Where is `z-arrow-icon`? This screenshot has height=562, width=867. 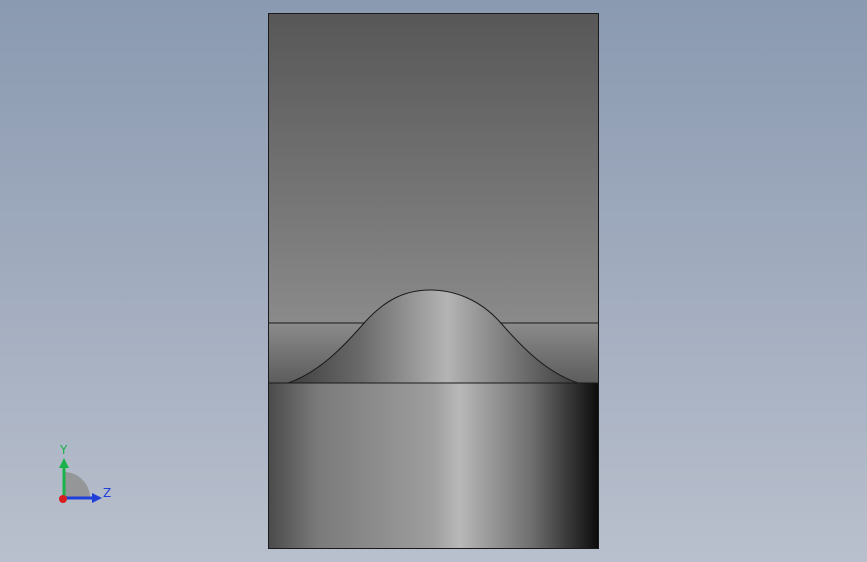
z-arrow-icon is located at coordinates (97, 498).